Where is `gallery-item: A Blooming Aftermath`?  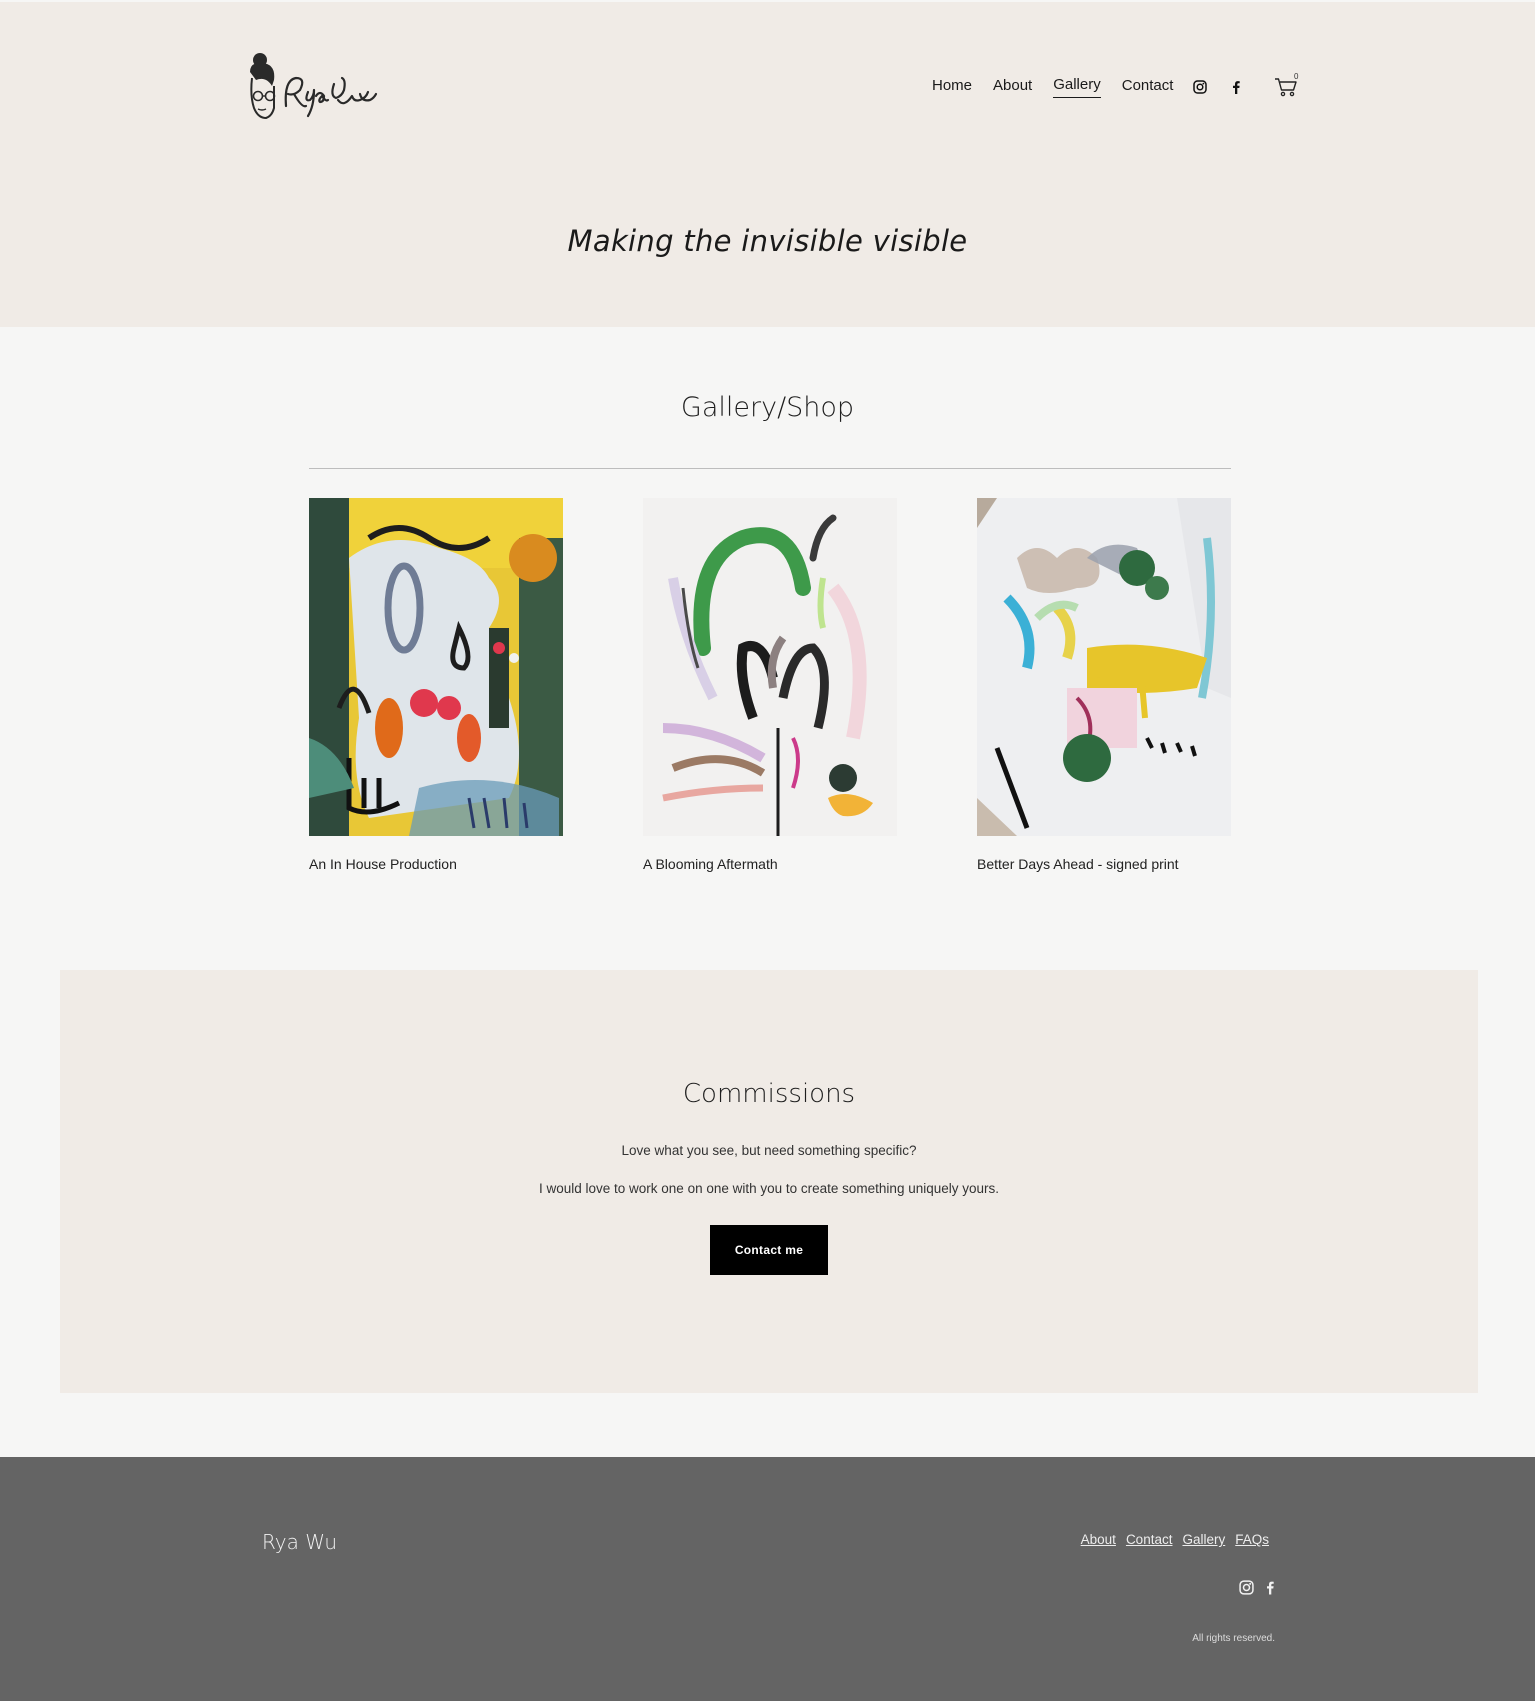
gallery-item: A Blooming Aftermath is located at coordinates (770, 685).